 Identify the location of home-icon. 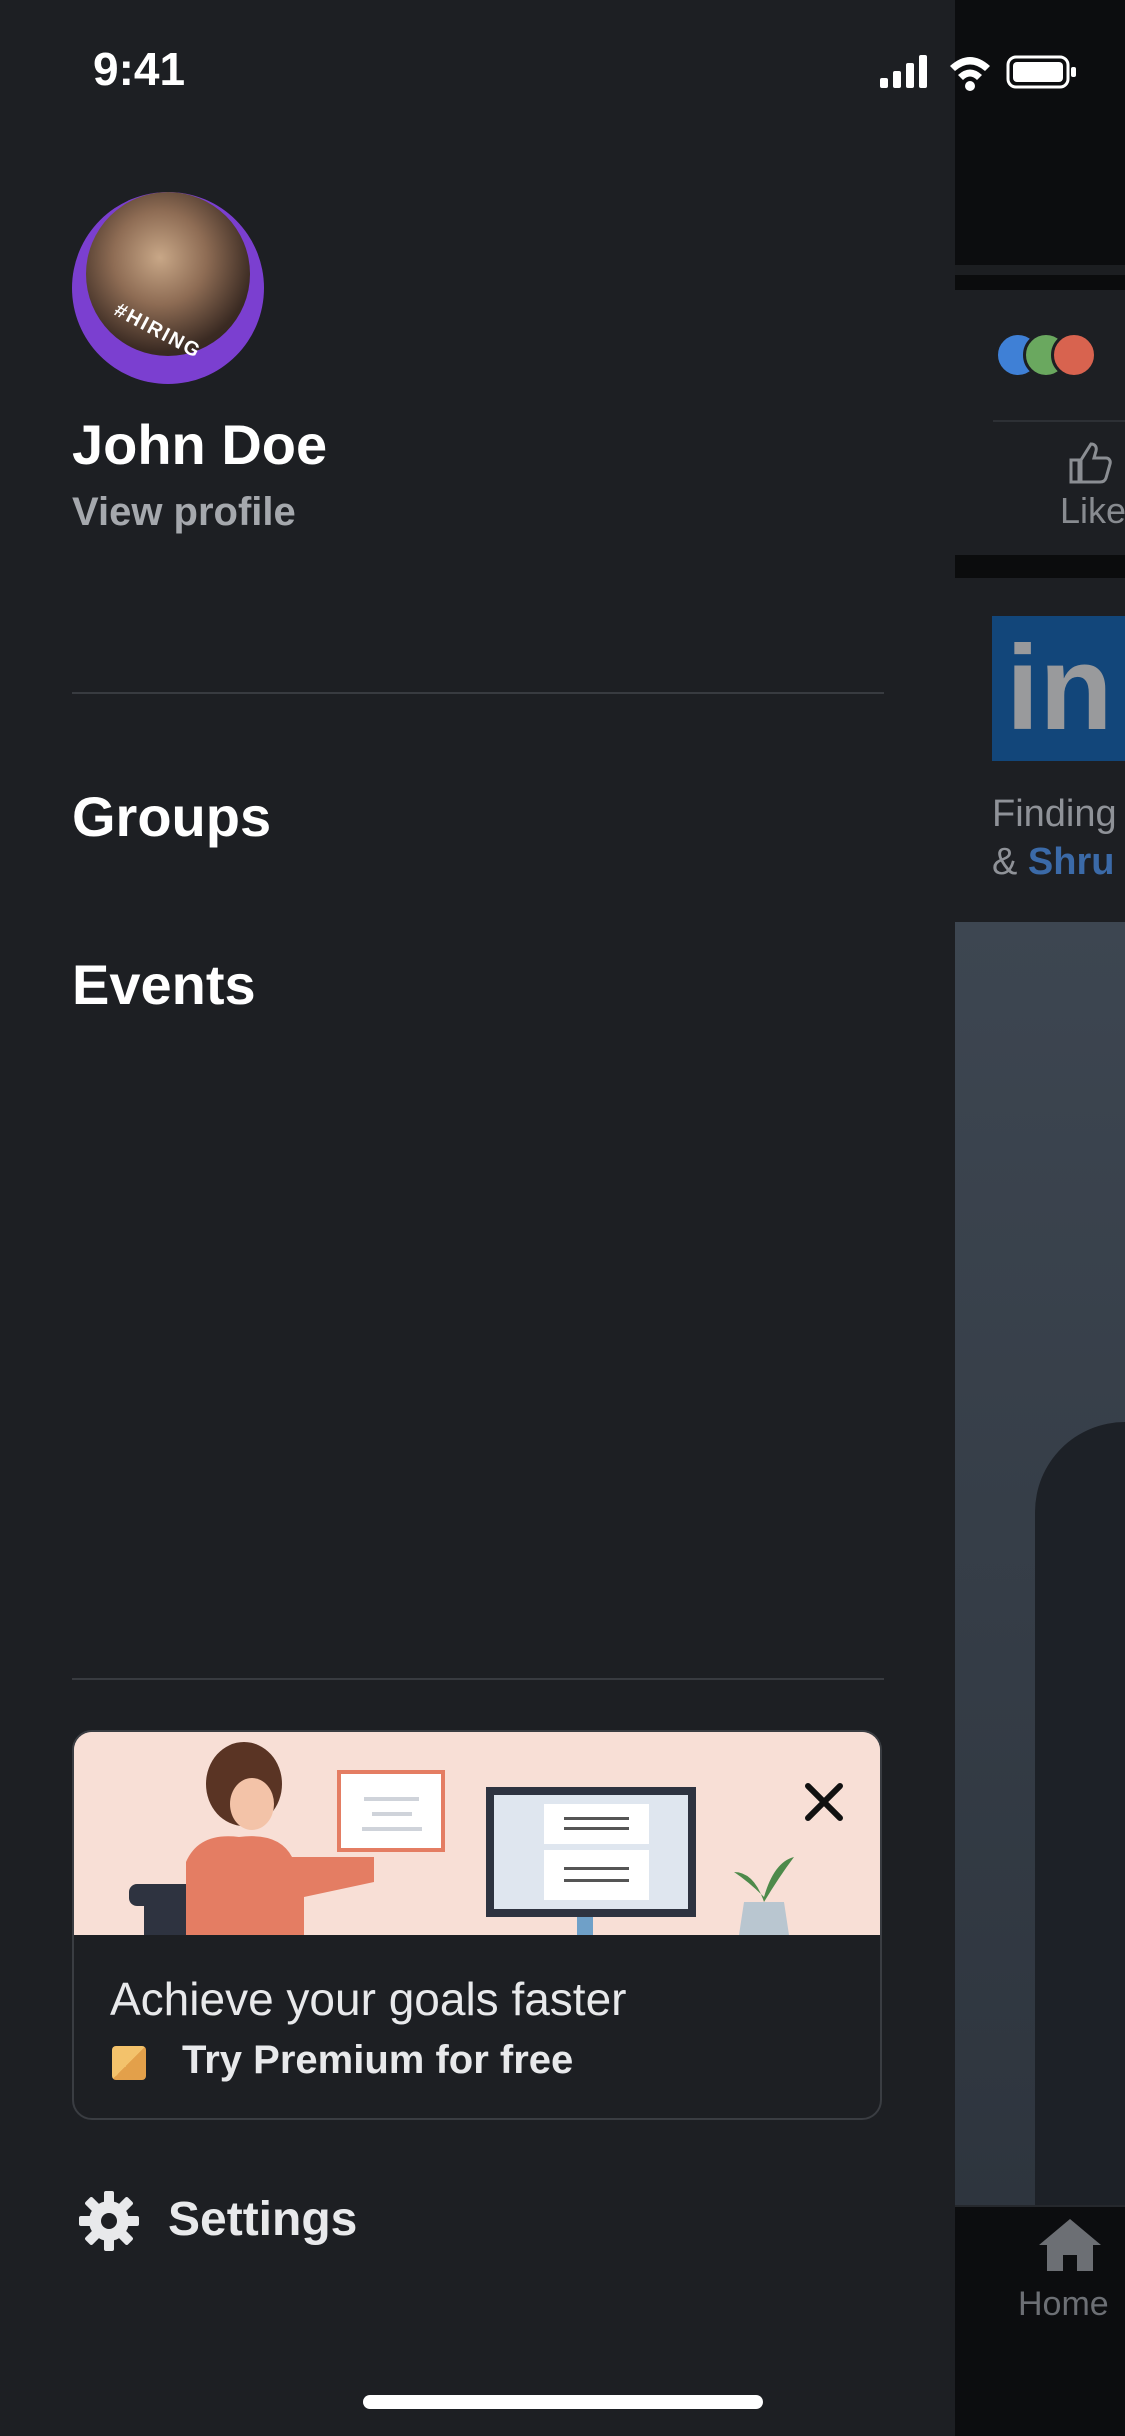
(1070, 2245).